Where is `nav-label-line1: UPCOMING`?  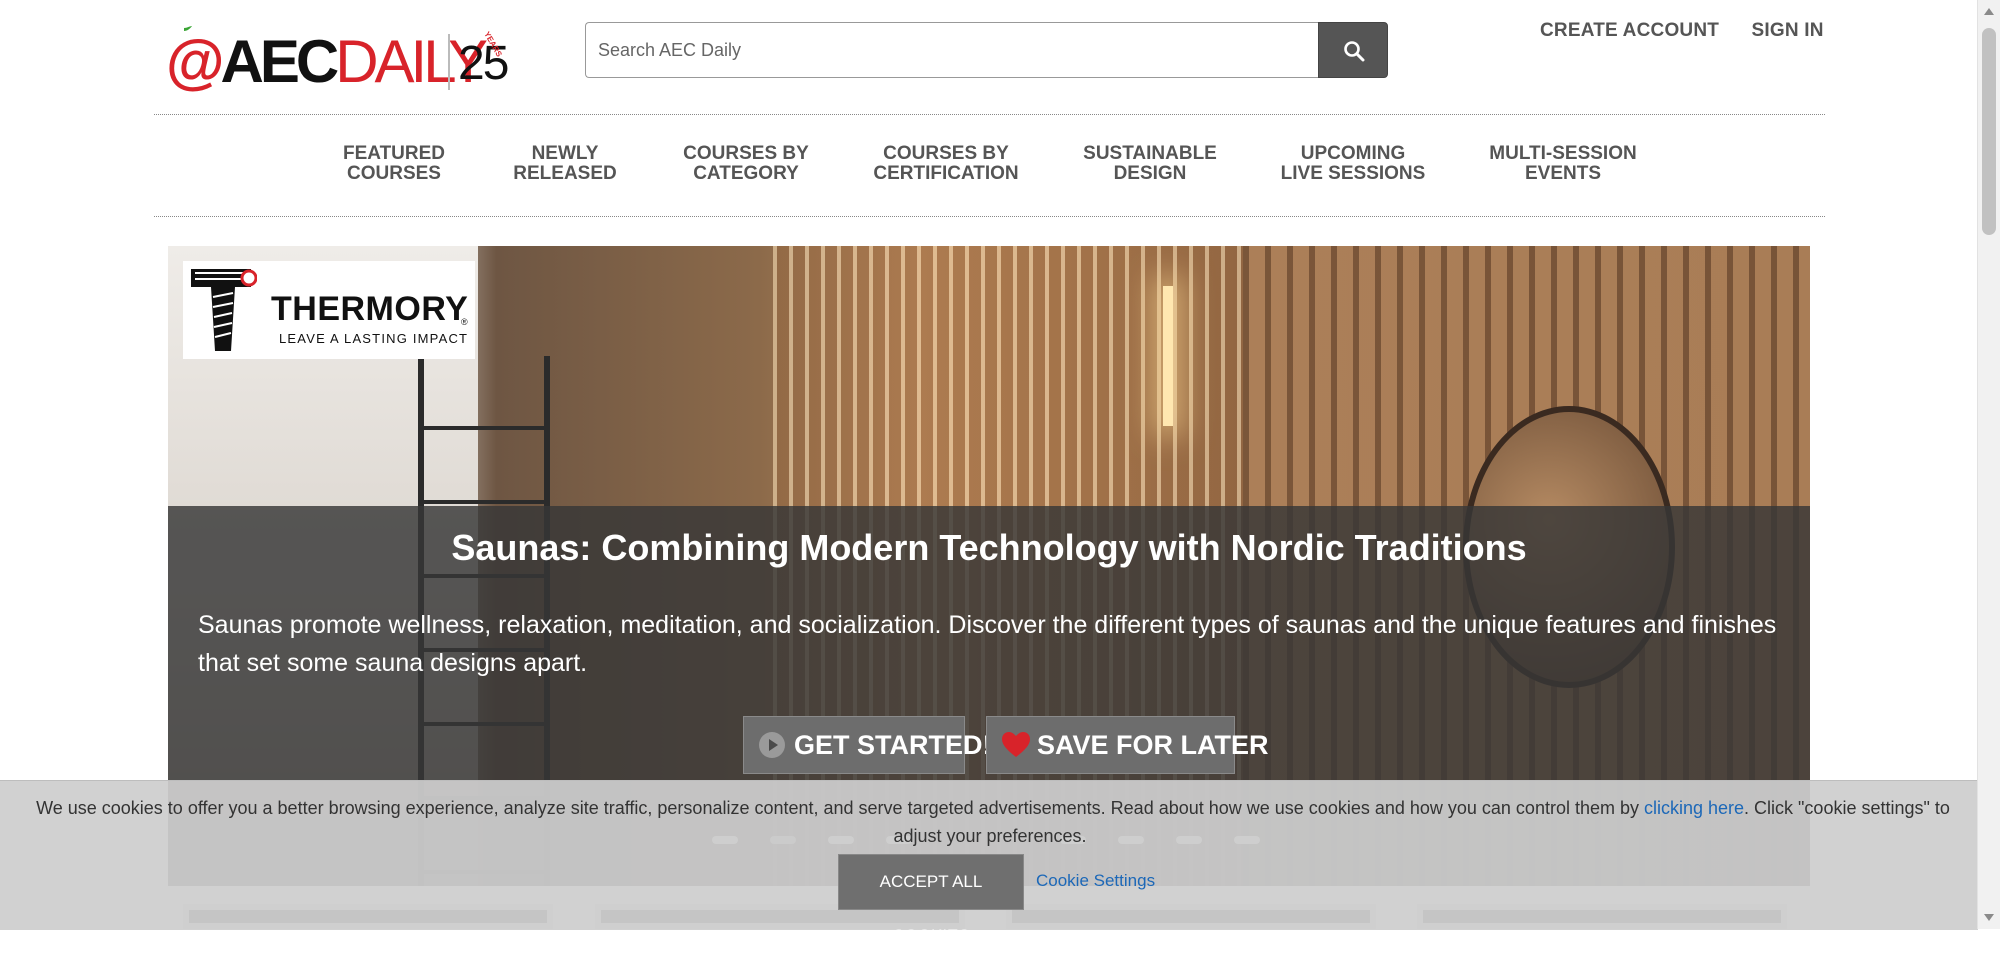 nav-label-line1: UPCOMING is located at coordinates (1353, 153).